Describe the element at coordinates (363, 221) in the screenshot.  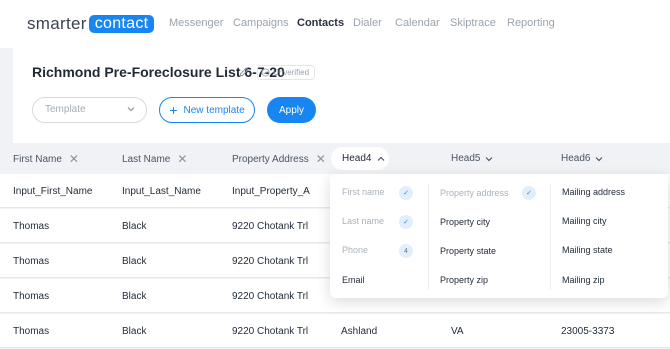
I see `option-last-name: Last name` at that location.